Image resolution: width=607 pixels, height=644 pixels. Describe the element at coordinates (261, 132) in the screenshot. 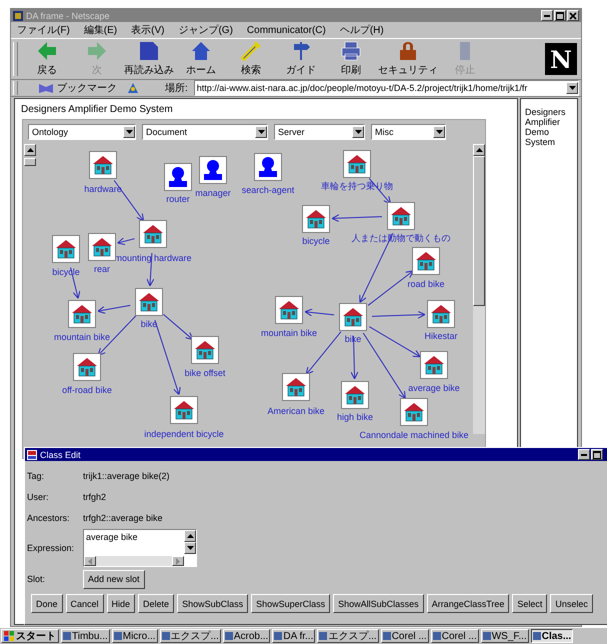

I see `caret-icon` at that location.